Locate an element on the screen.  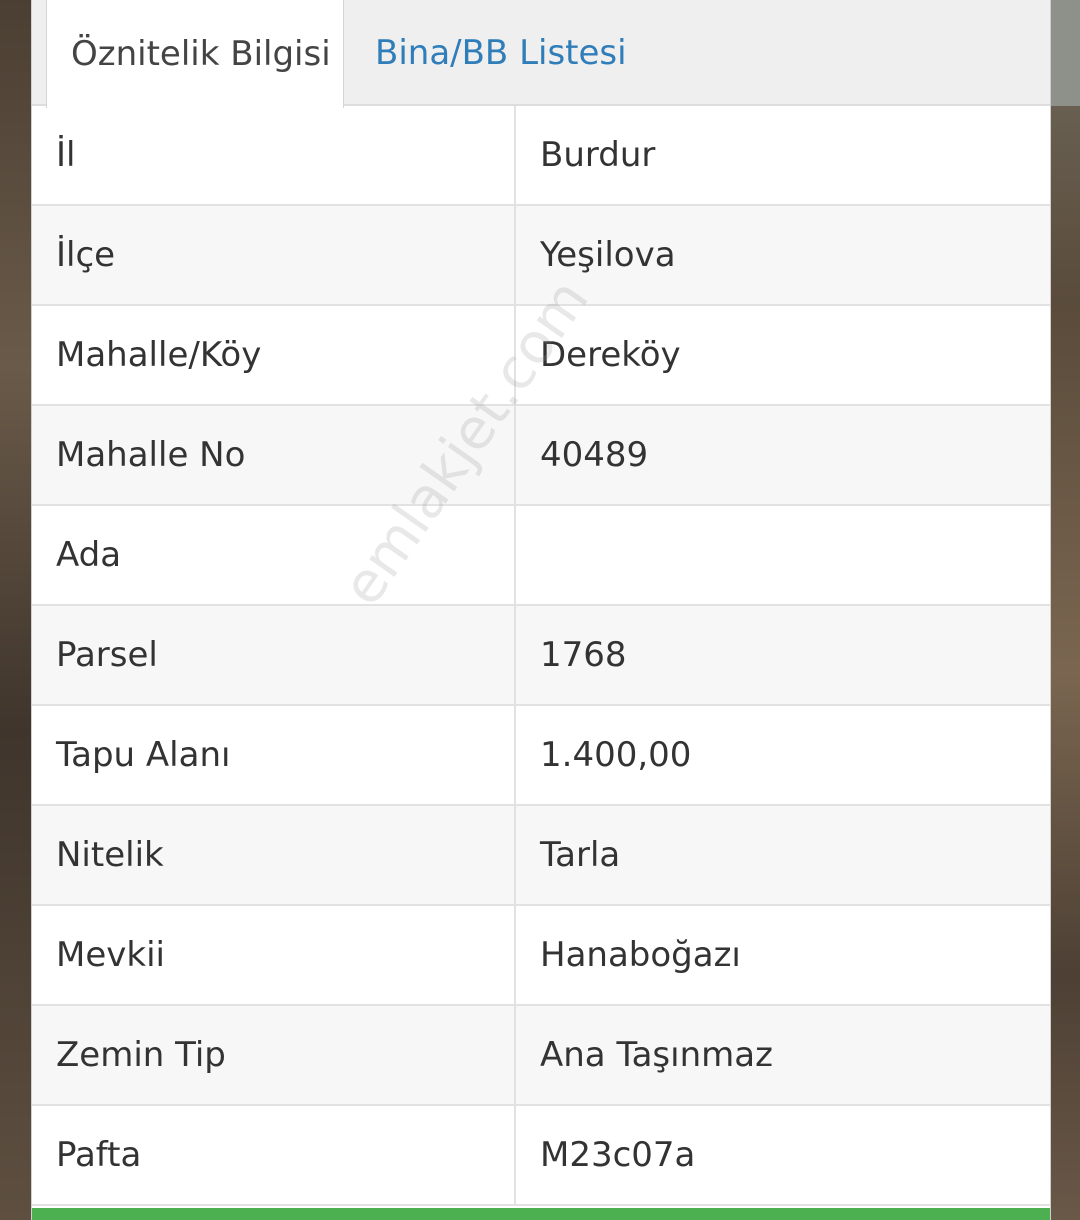
attribute-key: İlçe is located at coordinates (274, 255).